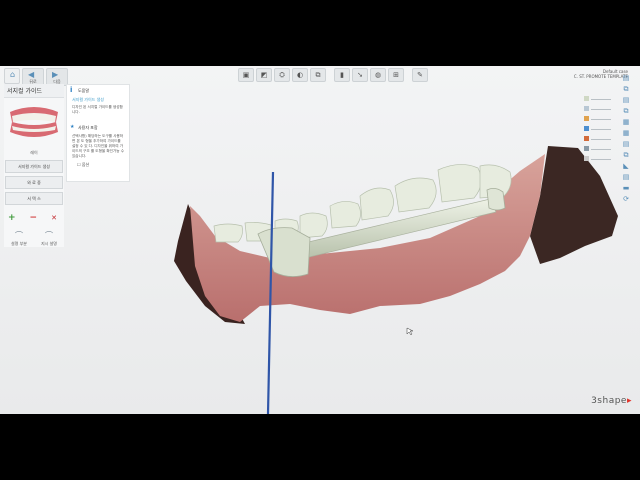  I want to click on guide-icon: ⊞, so click(396, 75).